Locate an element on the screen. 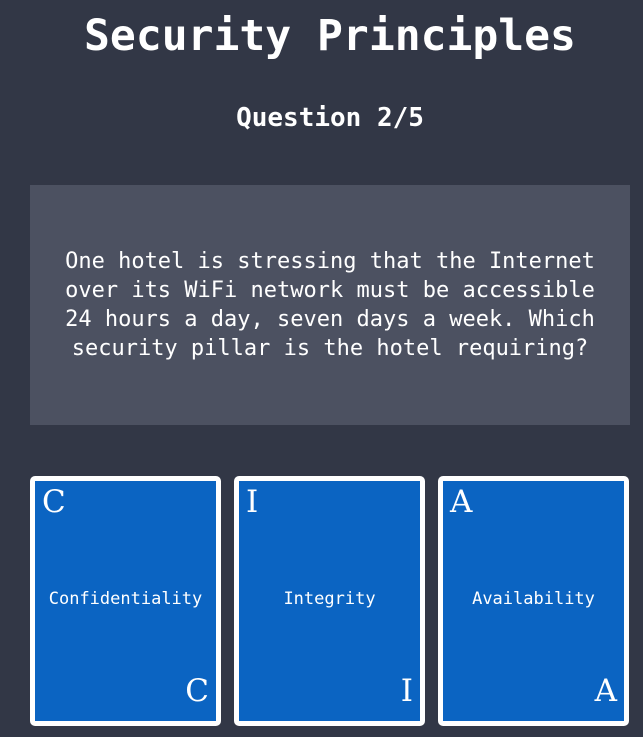  card-corner-letter-bottom: A is located at coordinates (605, 691).